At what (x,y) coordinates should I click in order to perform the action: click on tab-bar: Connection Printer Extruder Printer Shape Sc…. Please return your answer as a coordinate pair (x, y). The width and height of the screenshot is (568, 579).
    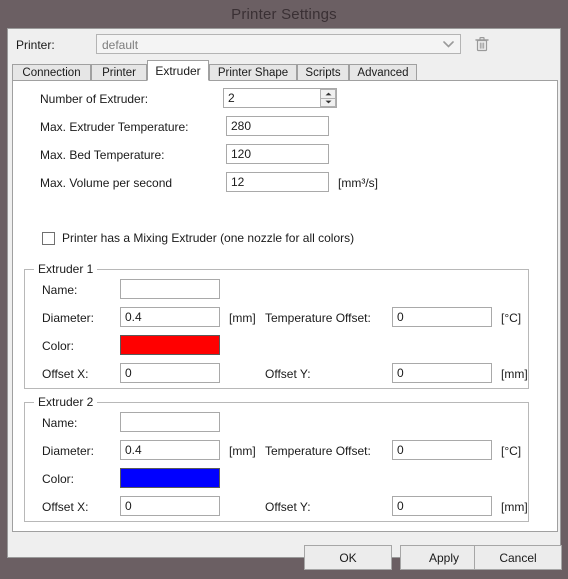
    Looking at the image, I should click on (285, 70).